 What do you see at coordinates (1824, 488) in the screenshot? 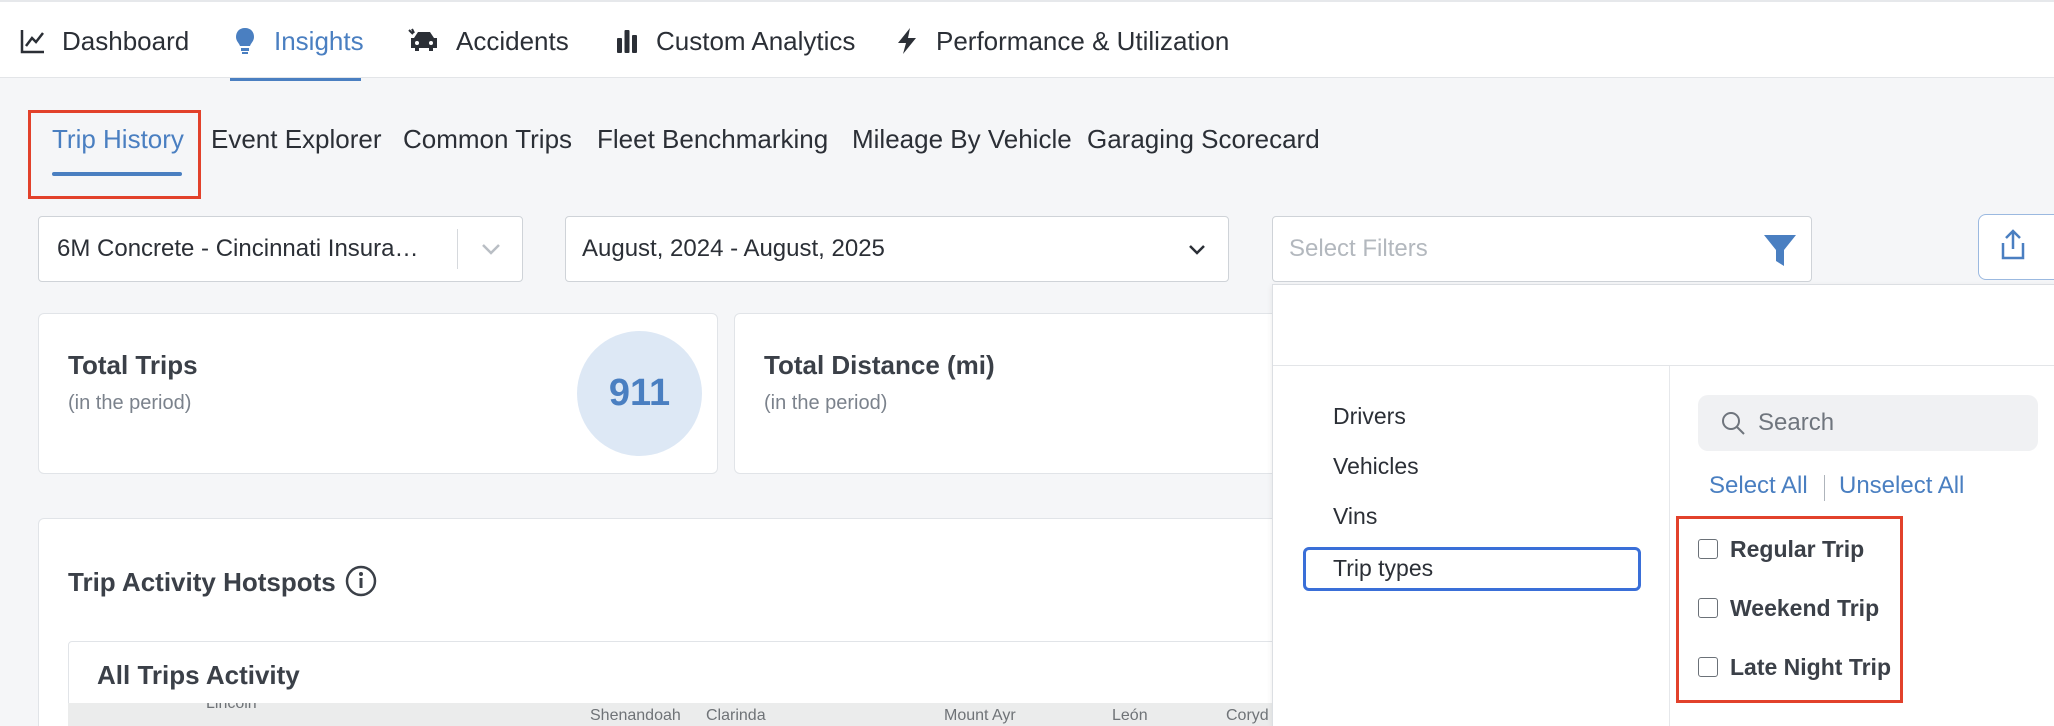
I see `link-separator` at bounding box center [1824, 488].